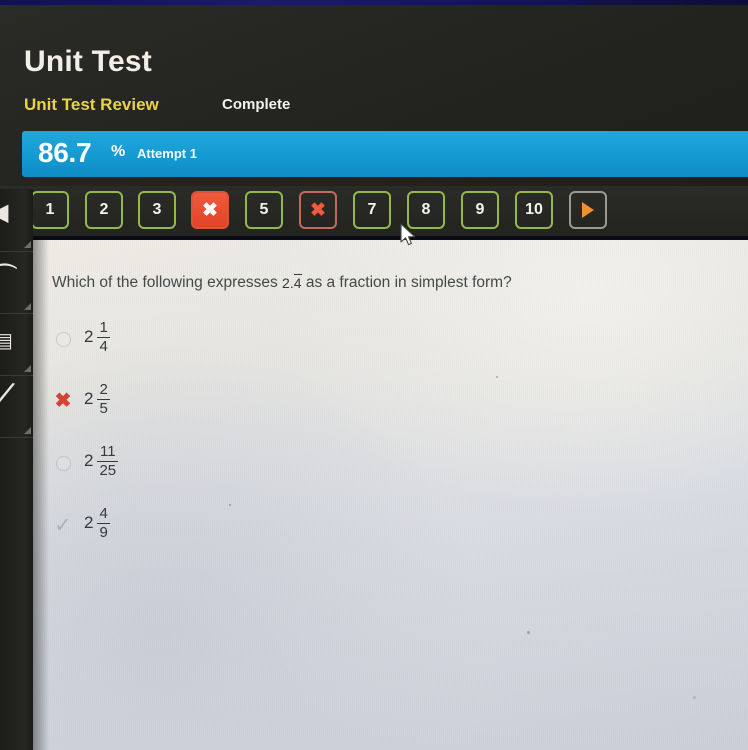 Image resolution: width=748 pixels, height=750 pixels. Describe the element at coordinates (408, 282) in the screenshot. I see `question-text-after: as a fraction in simplest form?` at that location.